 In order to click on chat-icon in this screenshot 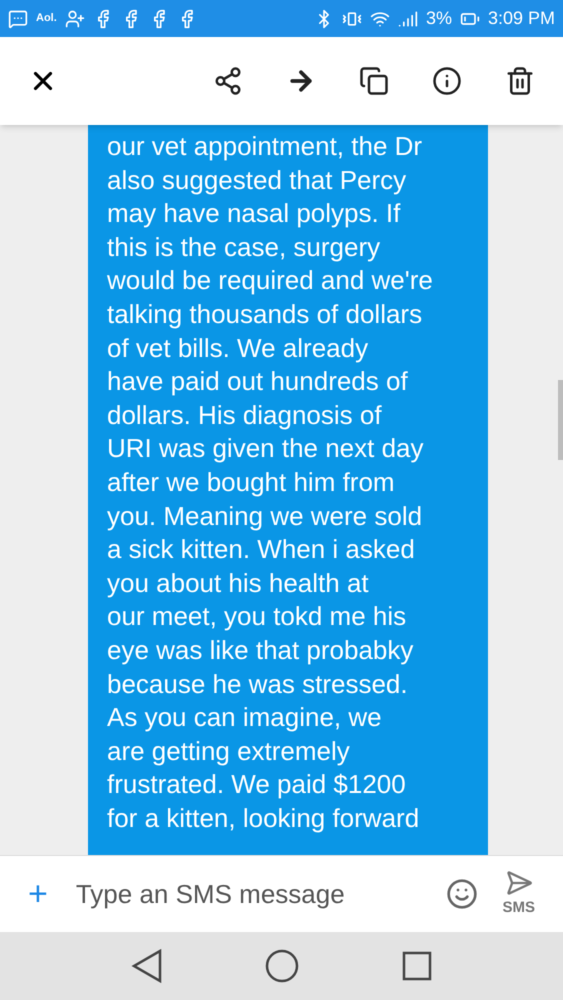, I will do `click(18, 18)`.